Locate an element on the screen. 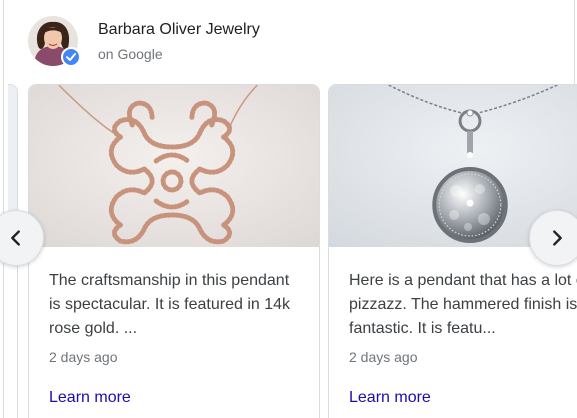 Image resolution: width=577 pixels, height=418 pixels. business-name: Barbara Oliver Jewelry is located at coordinates (179, 30).